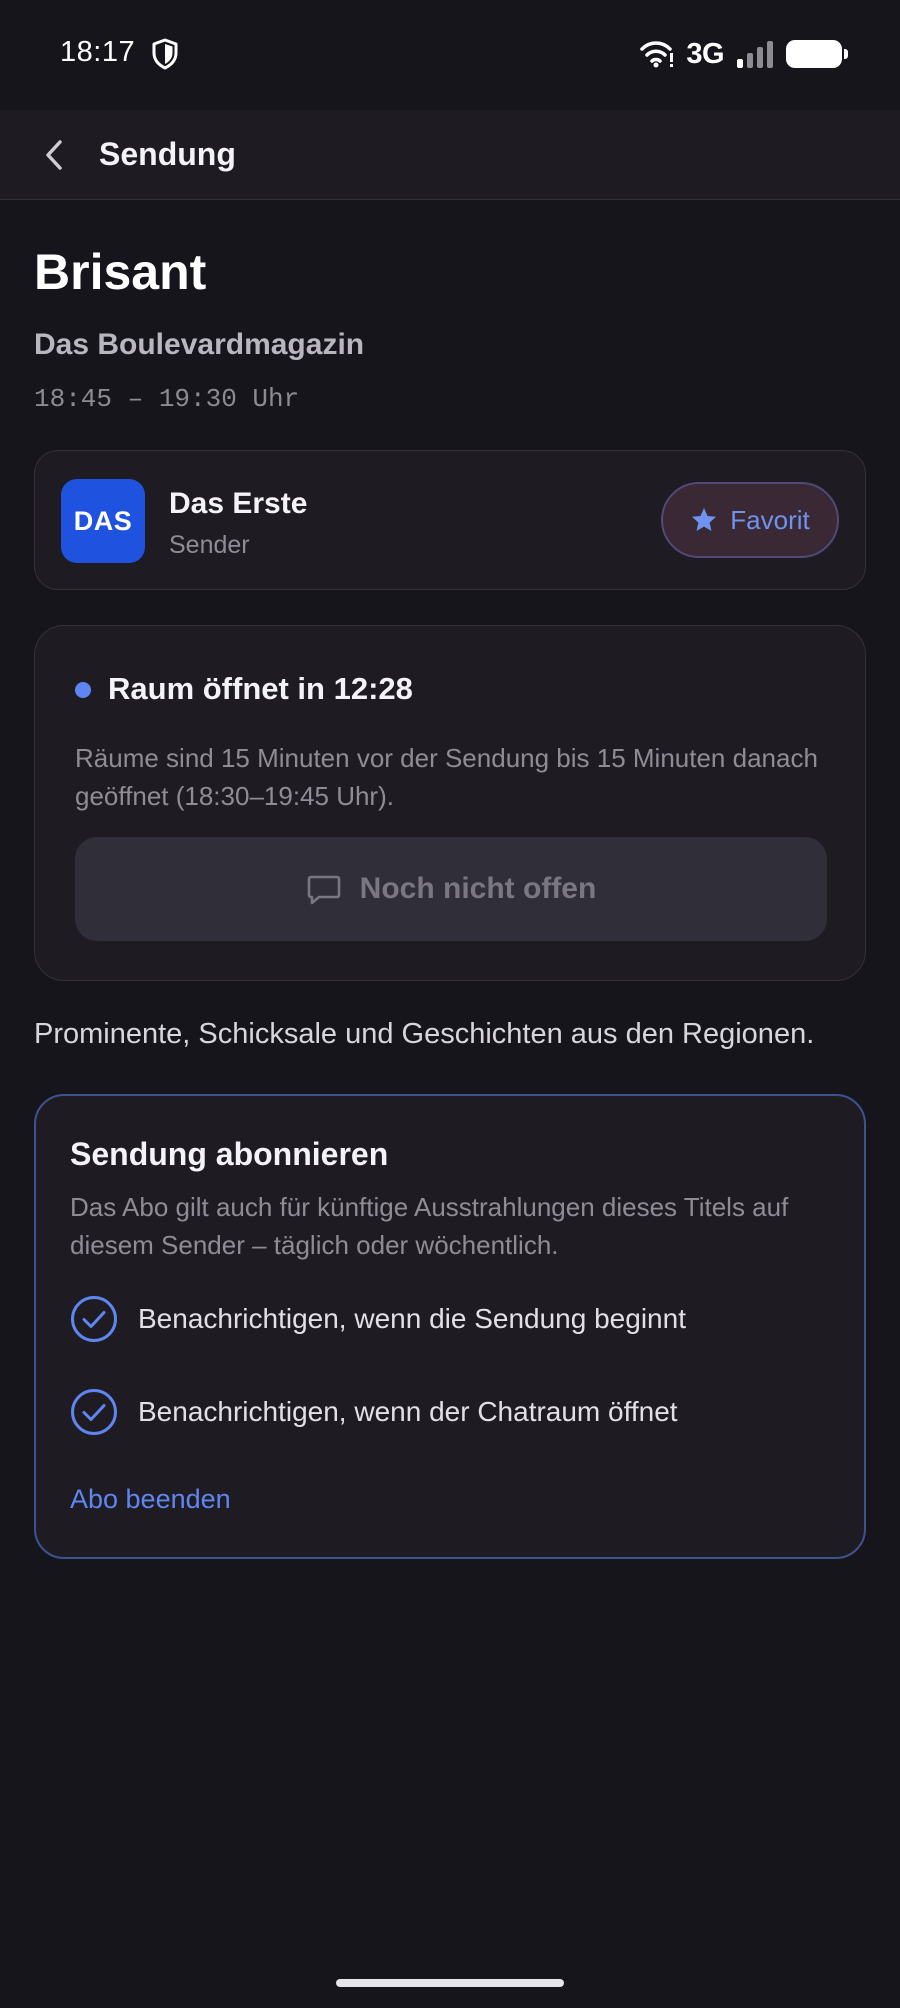 The width and height of the screenshot is (900, 2008). Describe the element at coordinates (450, 520) in the screenshot. I see `channel-card: DAS Das Erste Sender Favorit` at that location.